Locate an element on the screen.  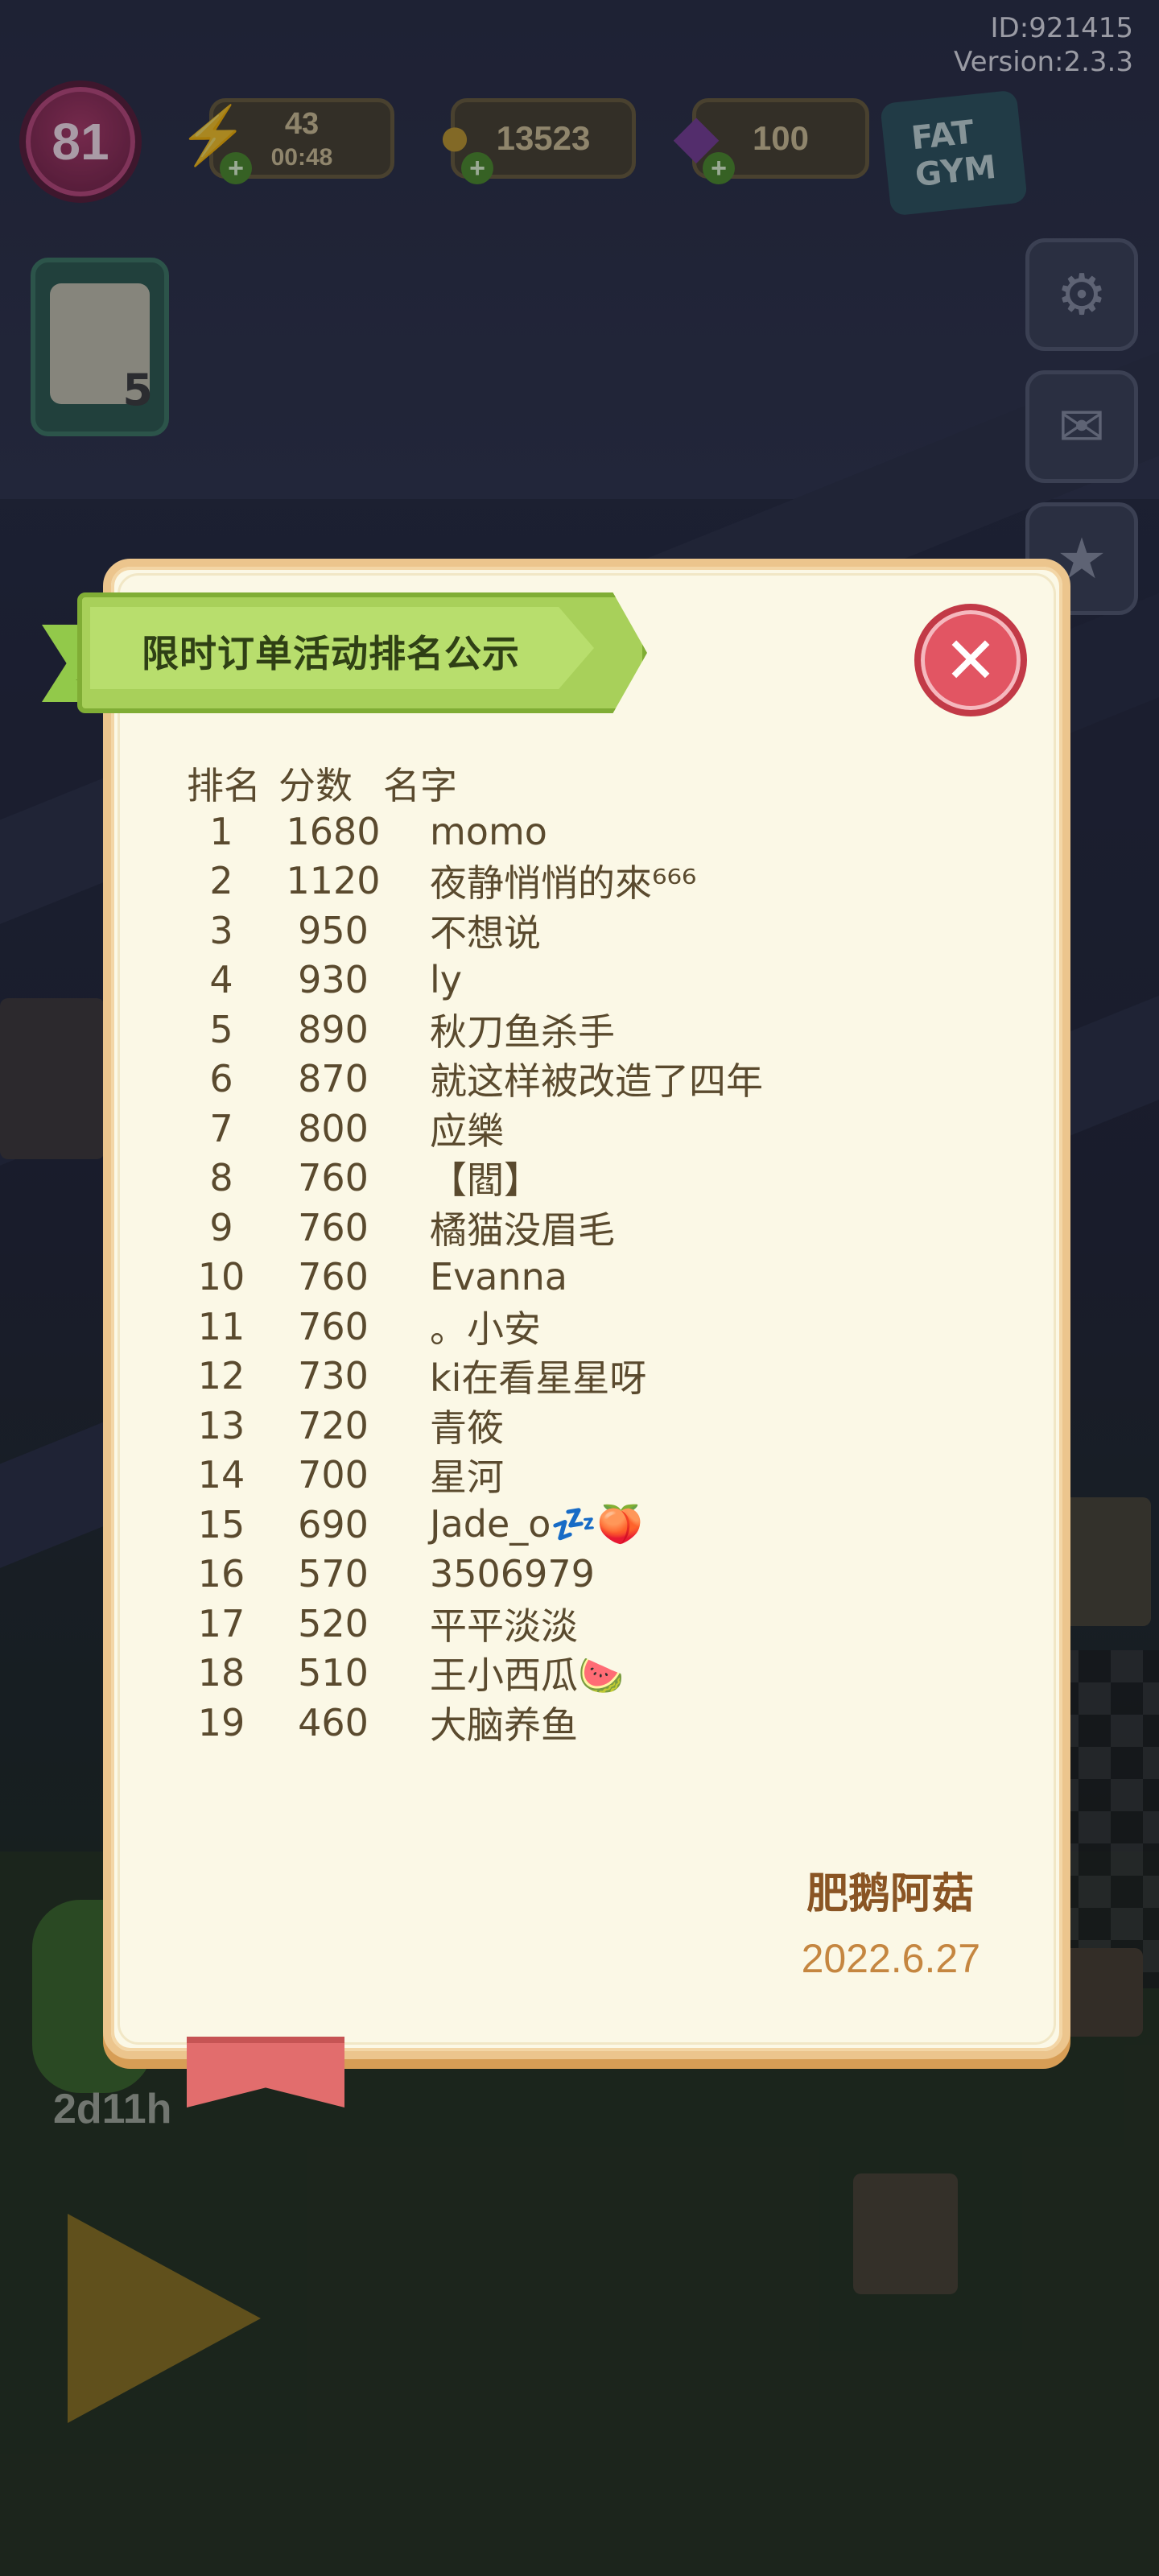
score-cell: 1120 is located at coordinates (333, 881).